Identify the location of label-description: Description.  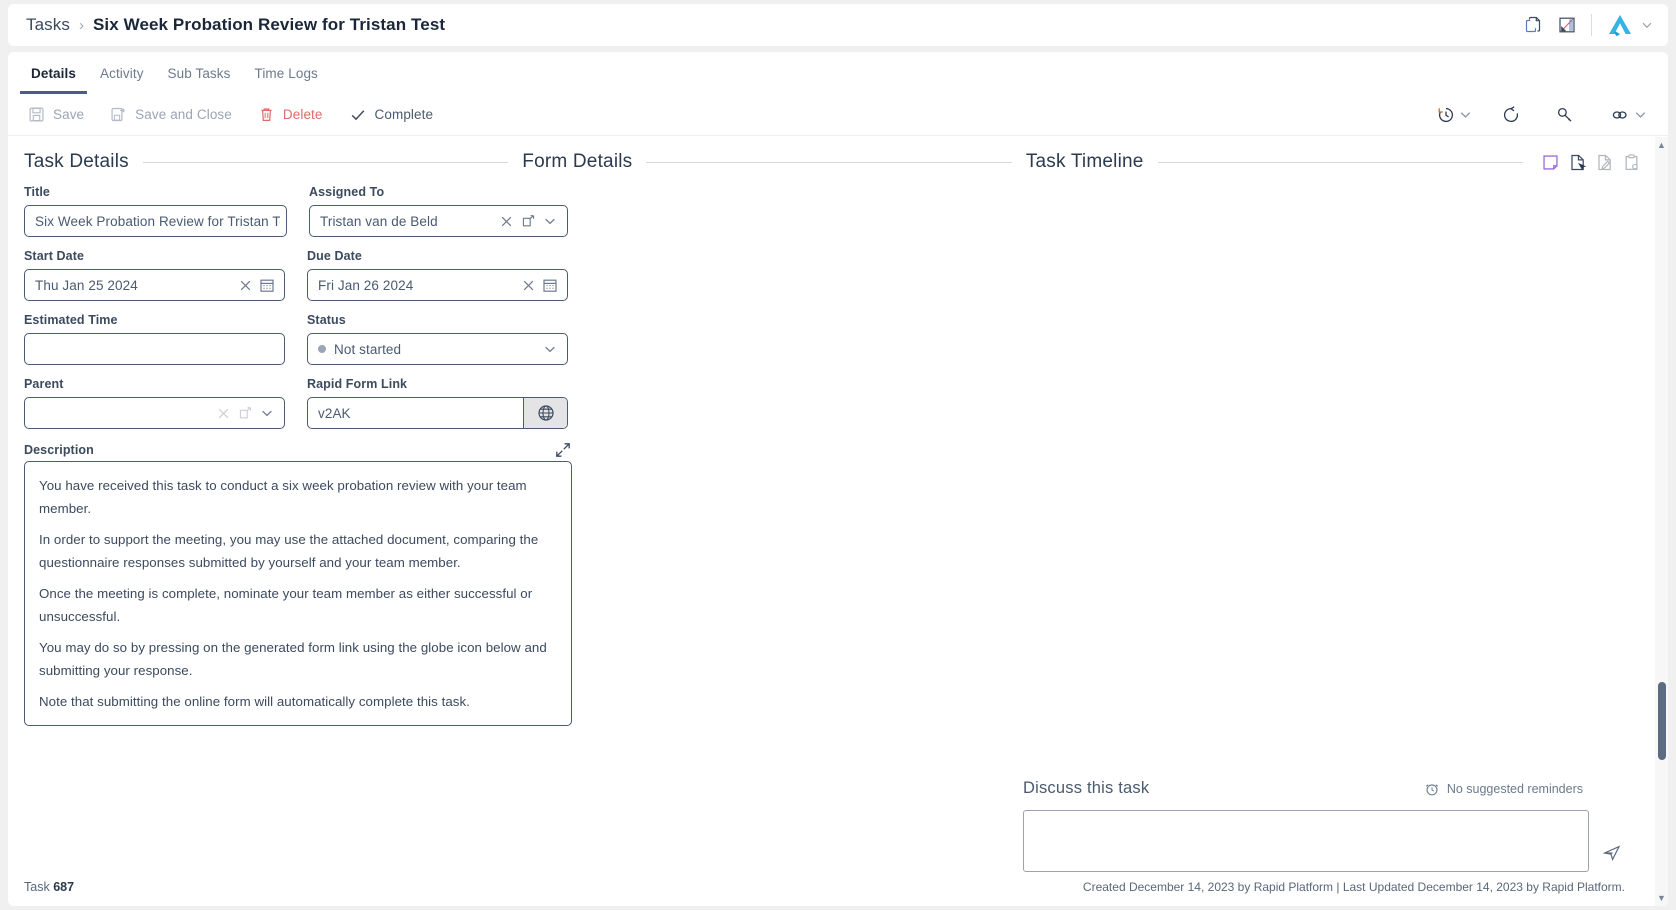
(59, 450).